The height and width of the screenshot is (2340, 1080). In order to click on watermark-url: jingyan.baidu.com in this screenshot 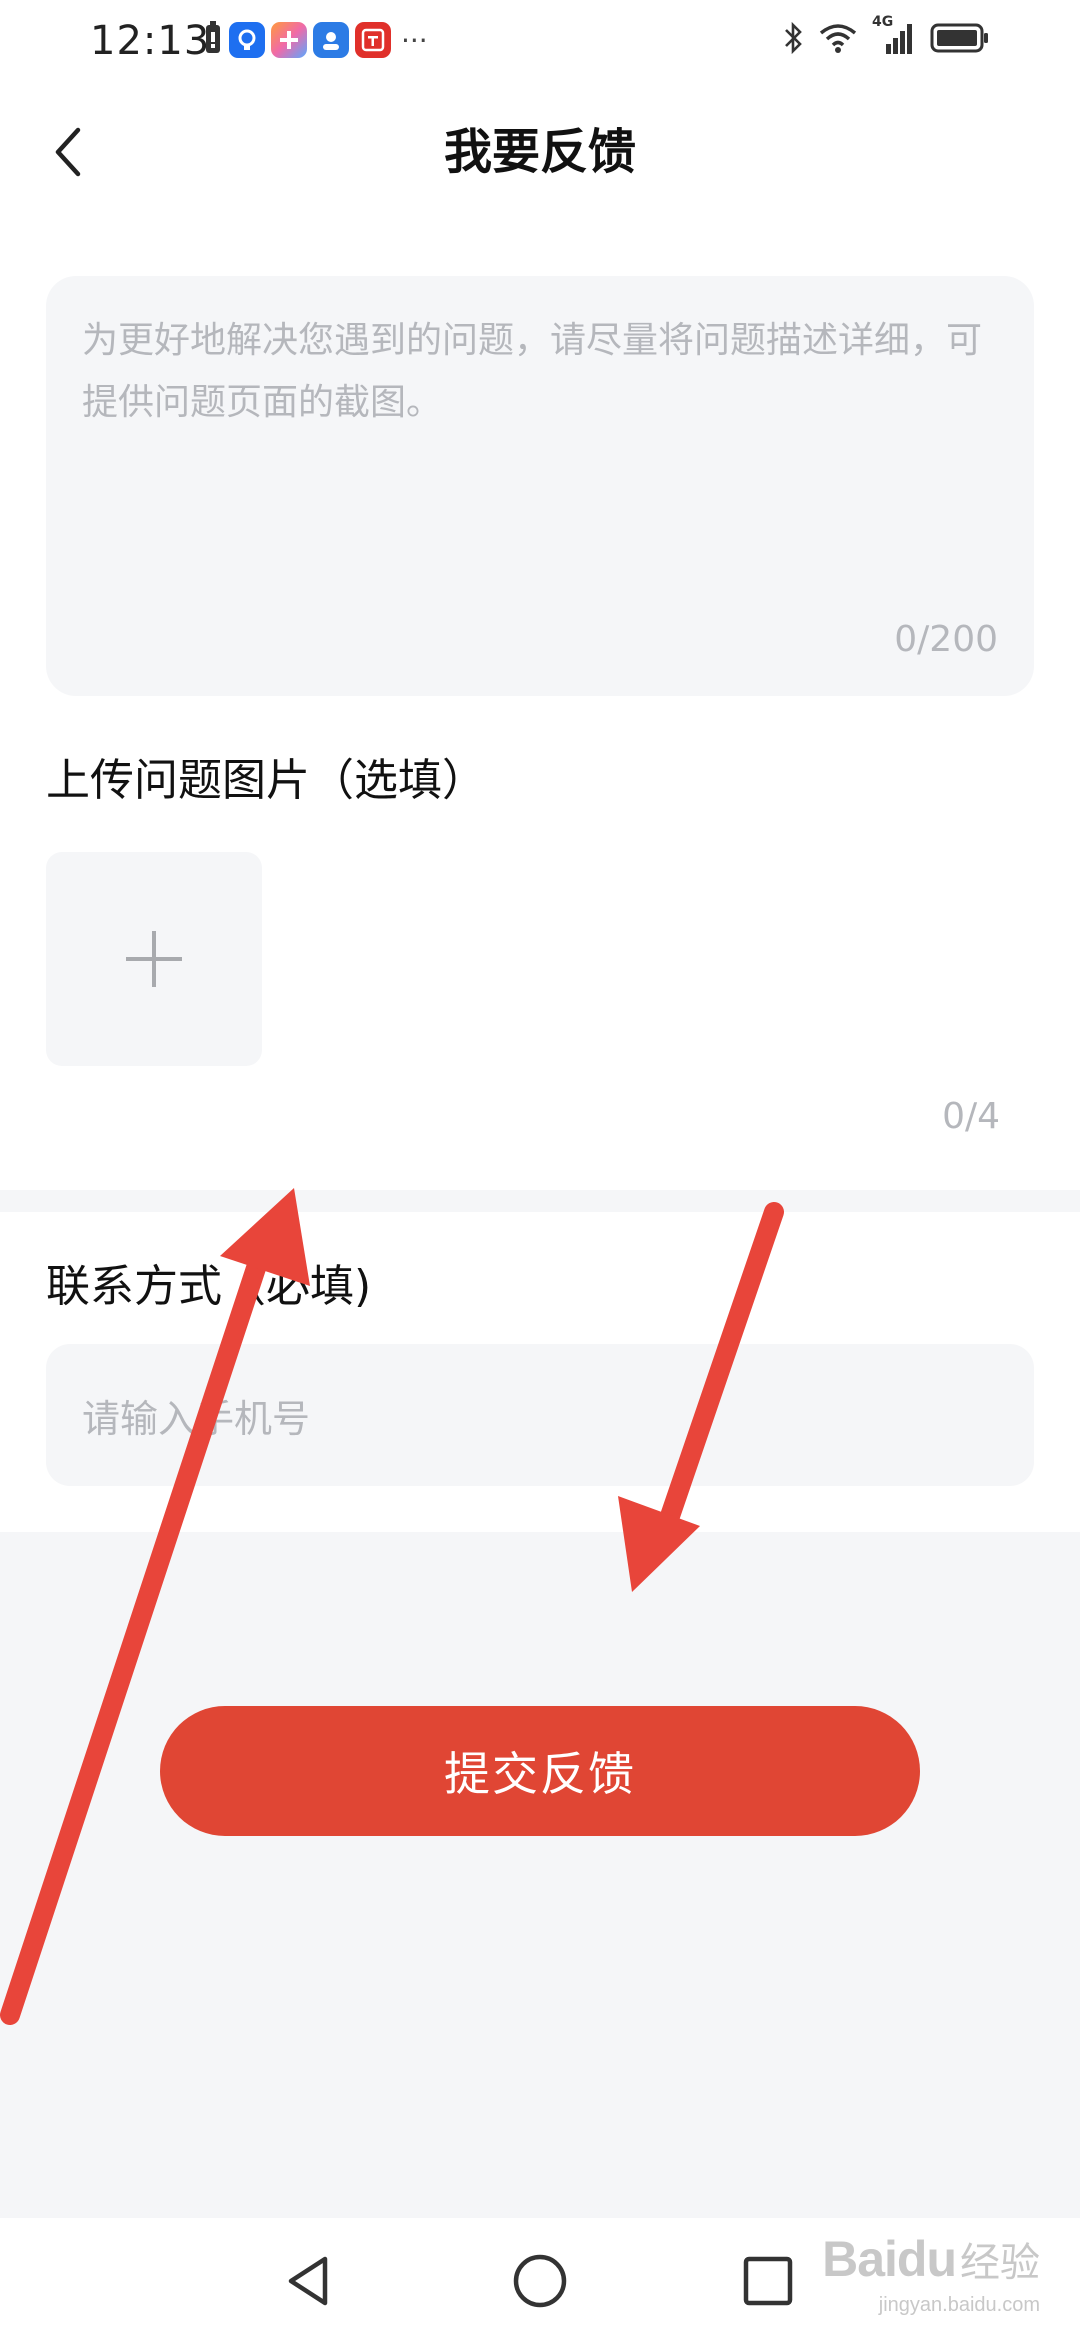, I will do `click(959, 2305)`.